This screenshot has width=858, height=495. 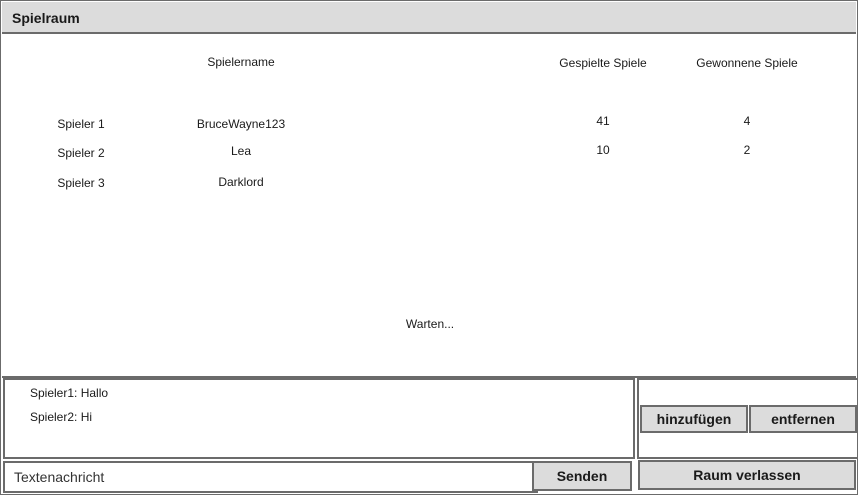 I want to click on player-controls-panel: hinzufügen entfernen, so click(x=747, y=418).